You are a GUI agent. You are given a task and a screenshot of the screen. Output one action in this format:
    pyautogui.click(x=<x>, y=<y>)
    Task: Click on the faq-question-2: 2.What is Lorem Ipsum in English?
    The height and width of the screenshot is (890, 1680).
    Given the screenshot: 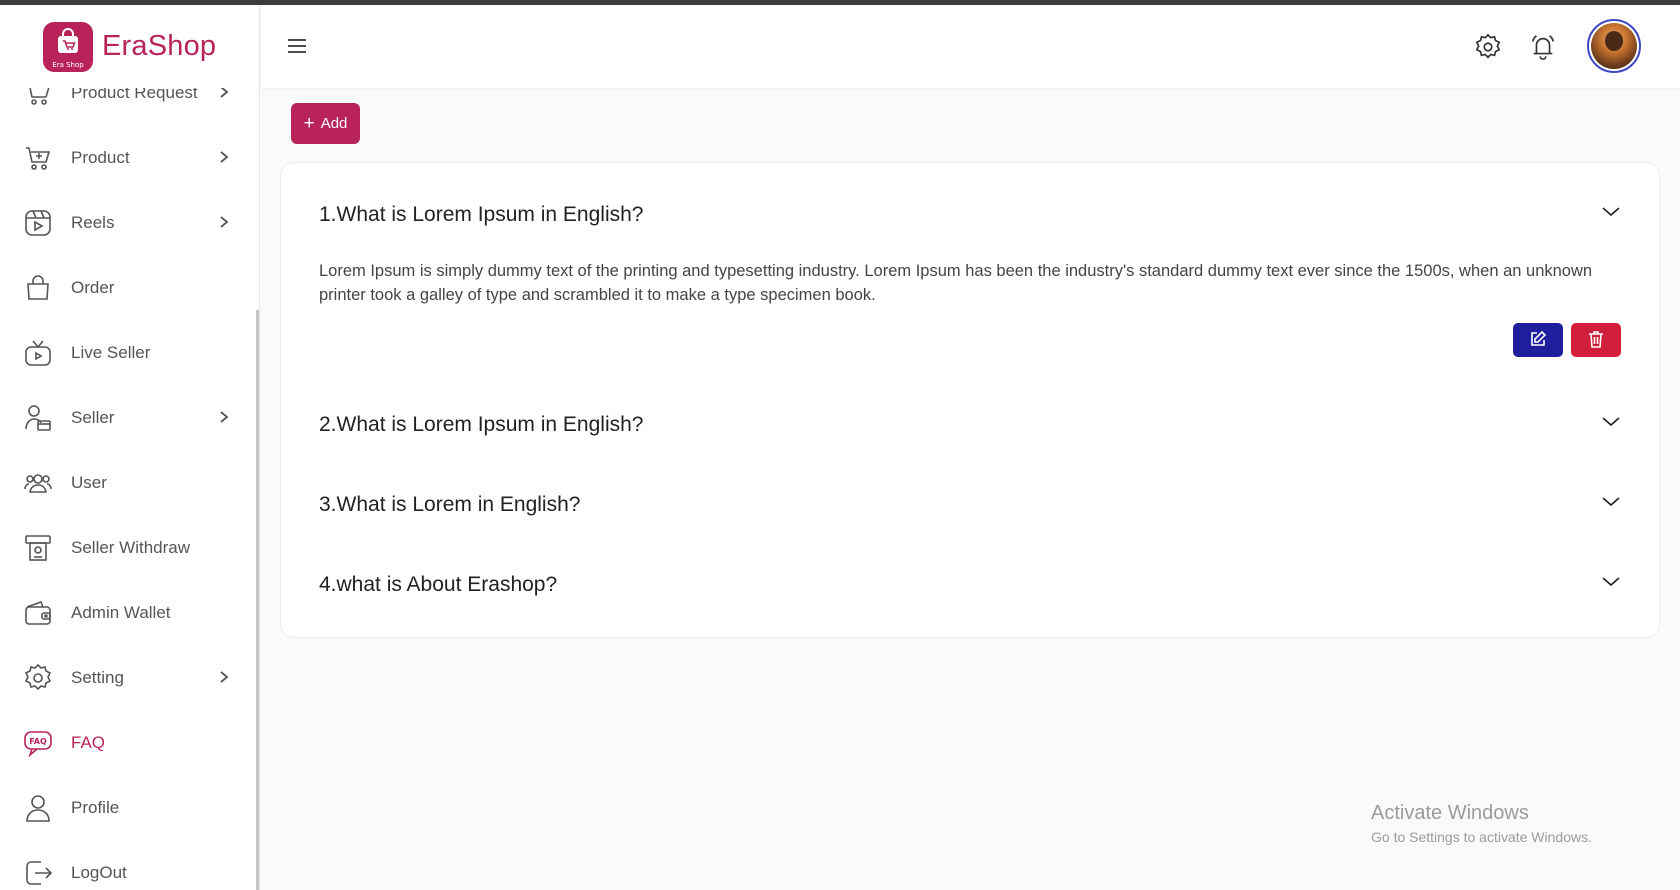 What is the action you would take?
    pyautogui.click(x=481, y=425)
    